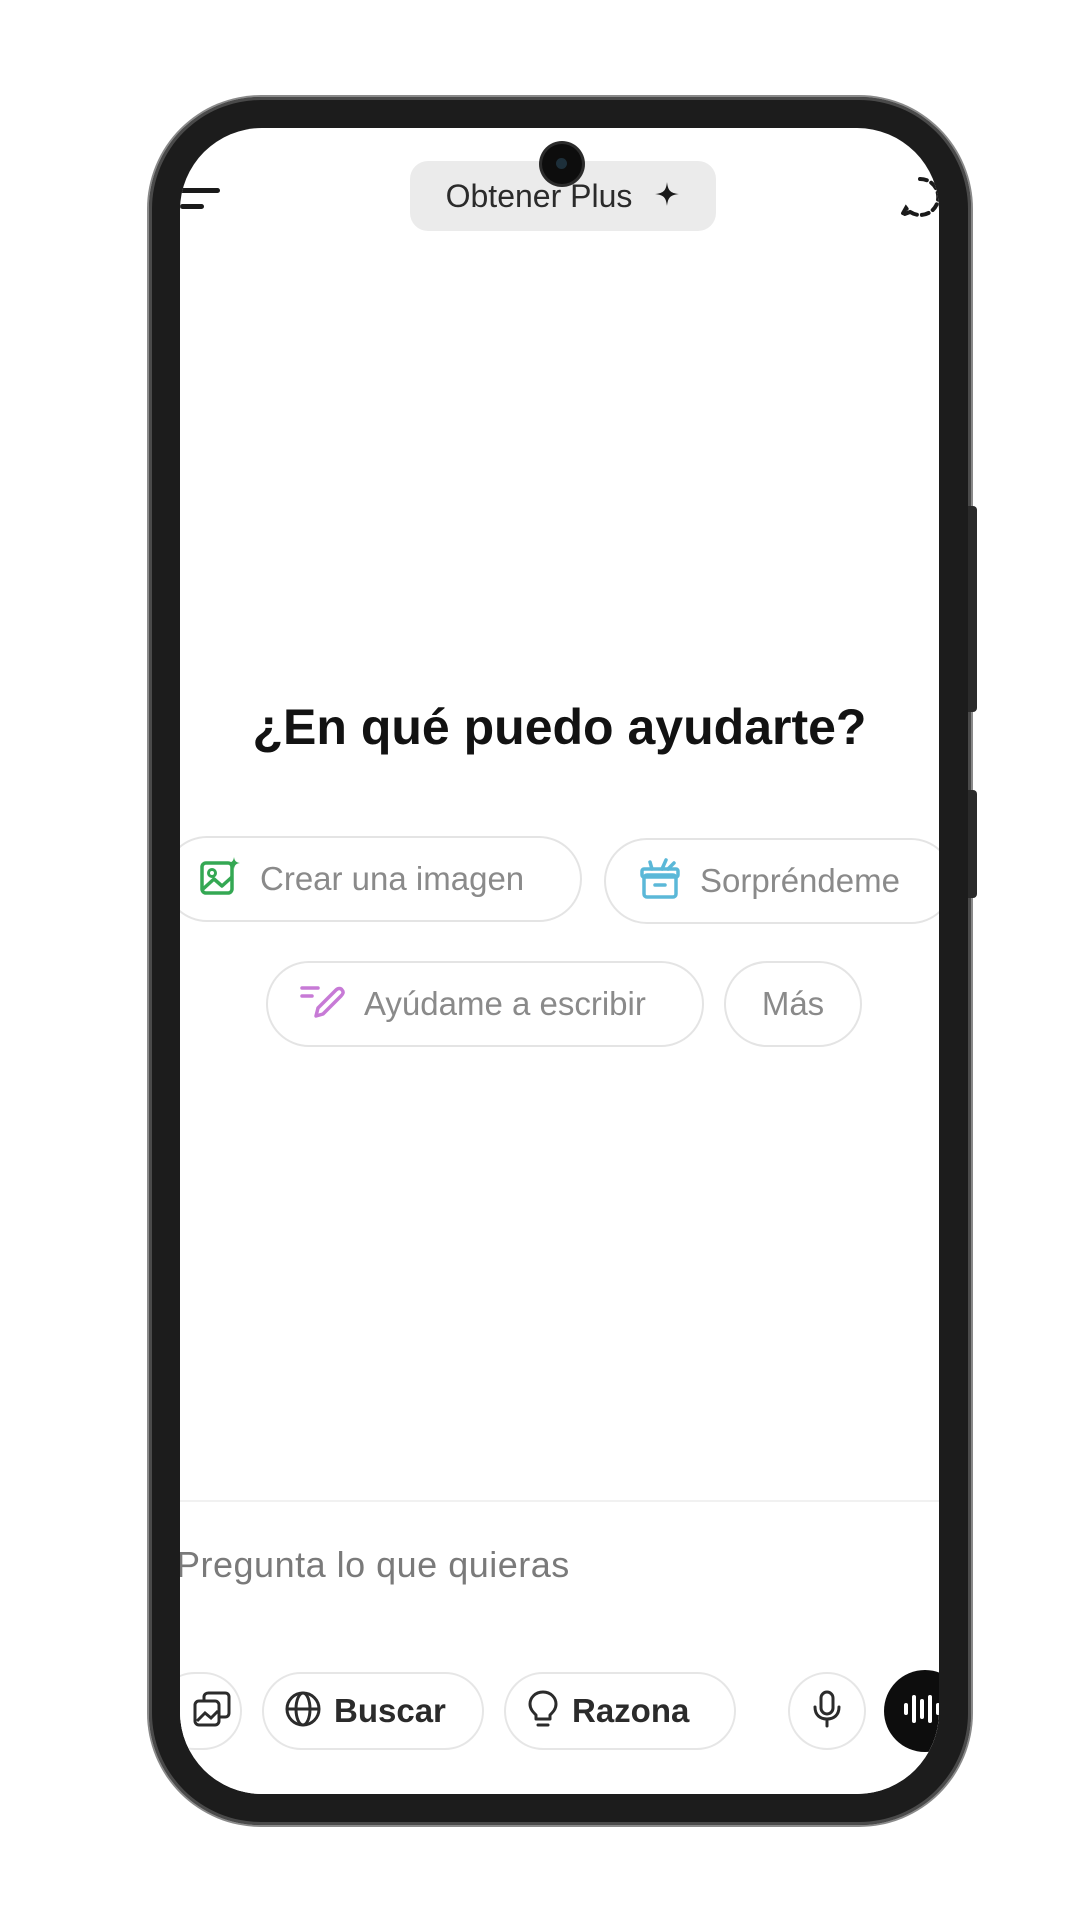 Image resolution: width=1080 pixels, height=1920 pixels. I want to click on suggestion-more: Más, so click(793, 1004).